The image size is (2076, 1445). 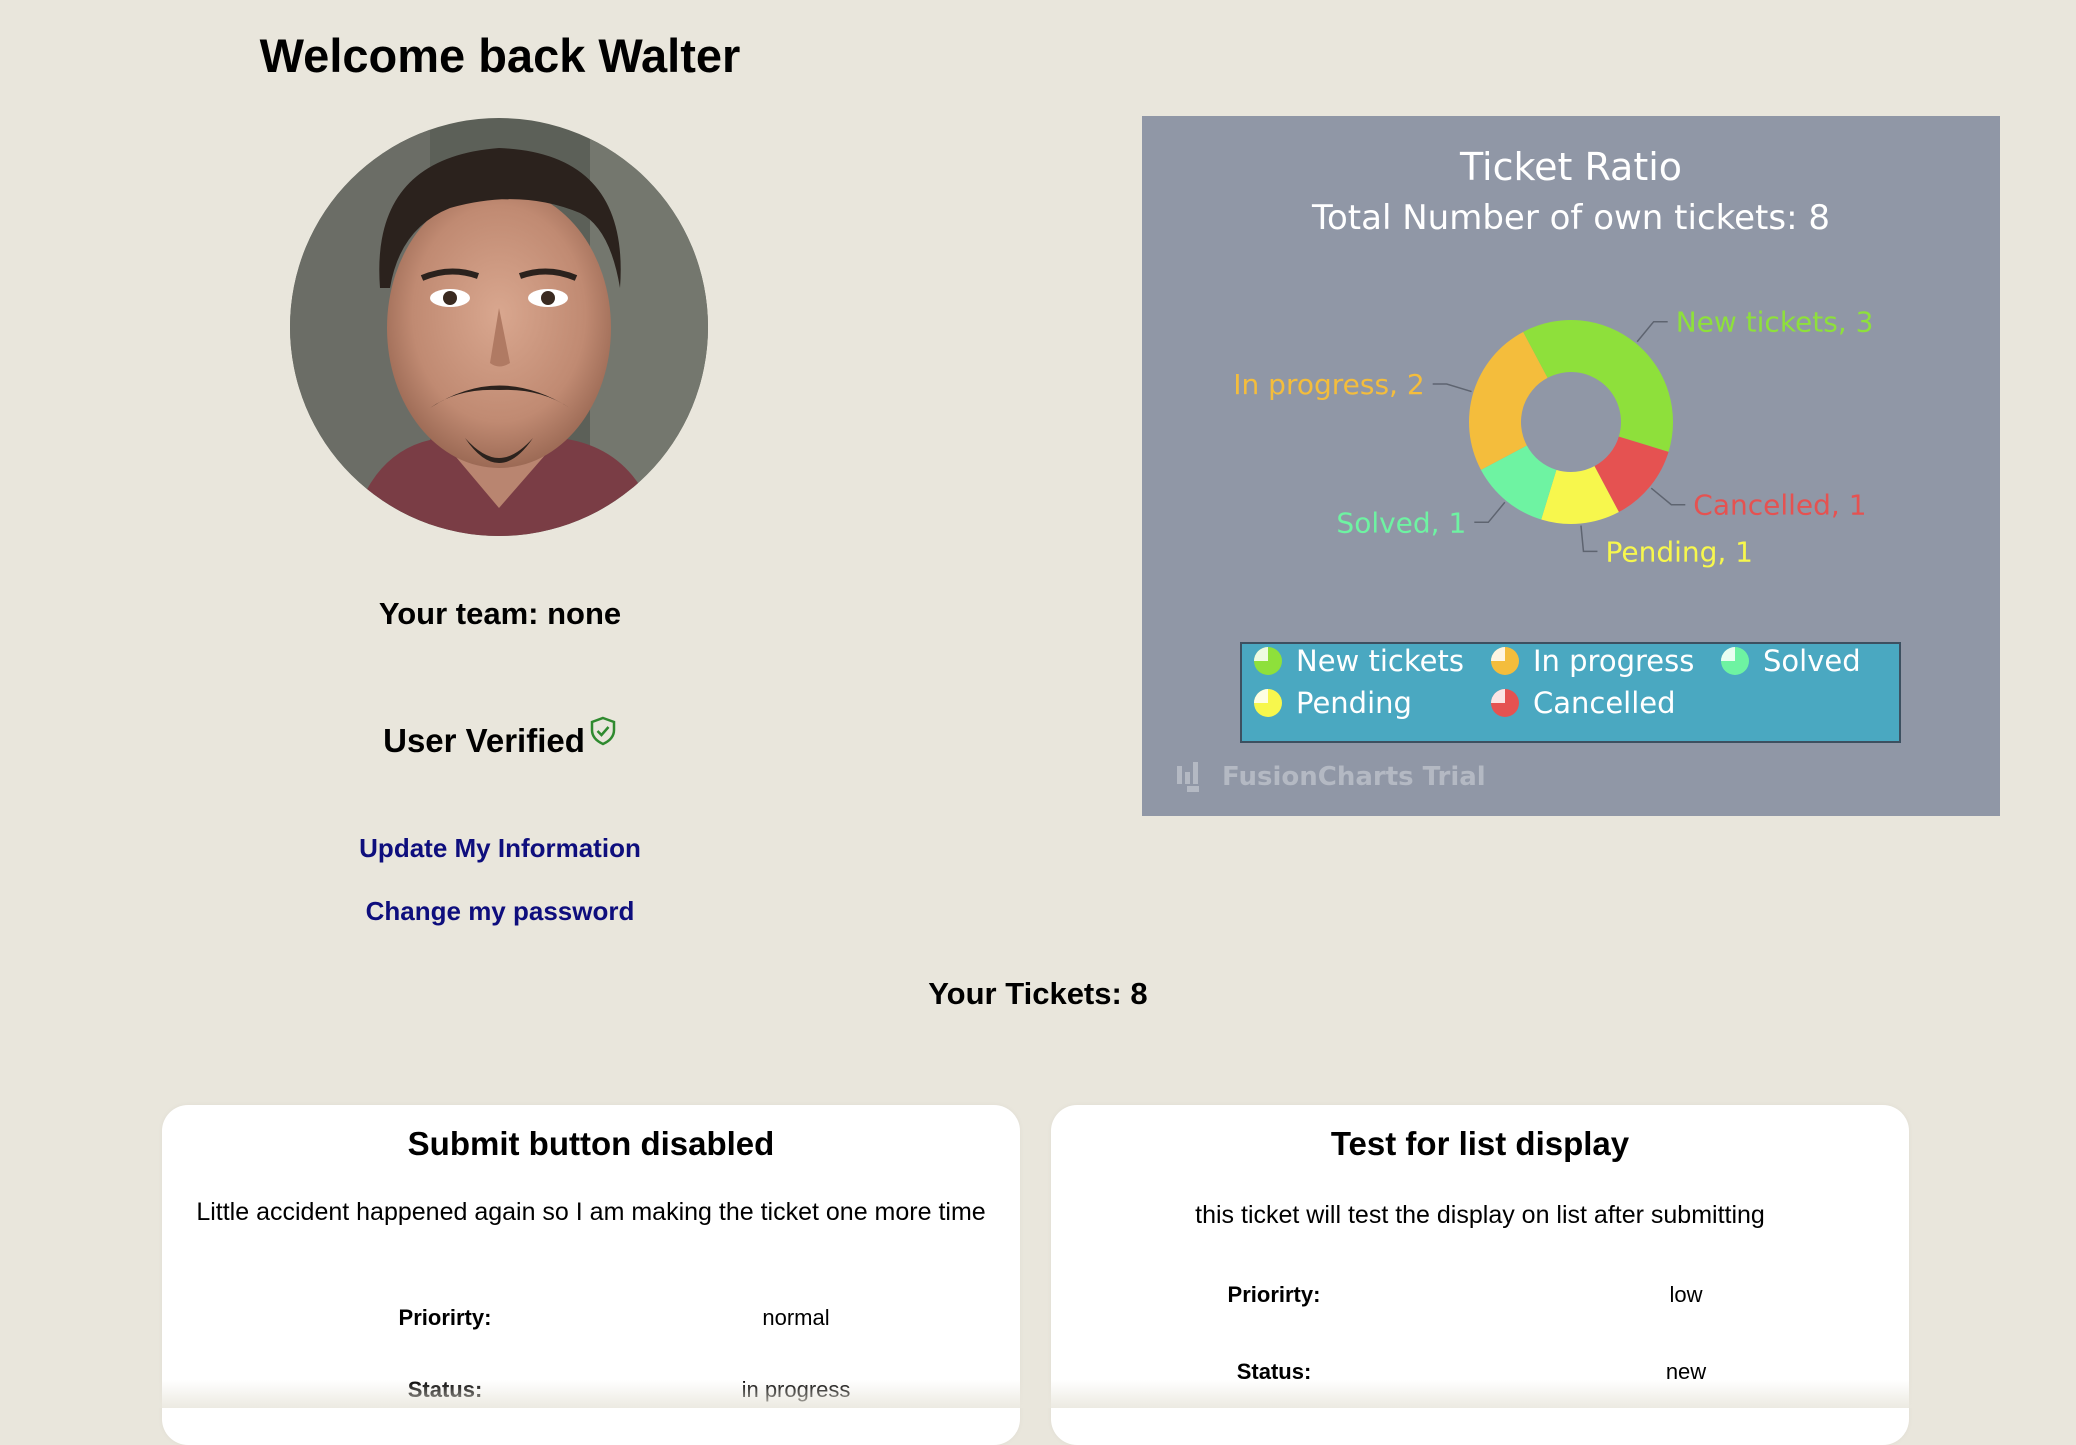 I want to click on verified-label: User Verified, so click(x=484, y=740).